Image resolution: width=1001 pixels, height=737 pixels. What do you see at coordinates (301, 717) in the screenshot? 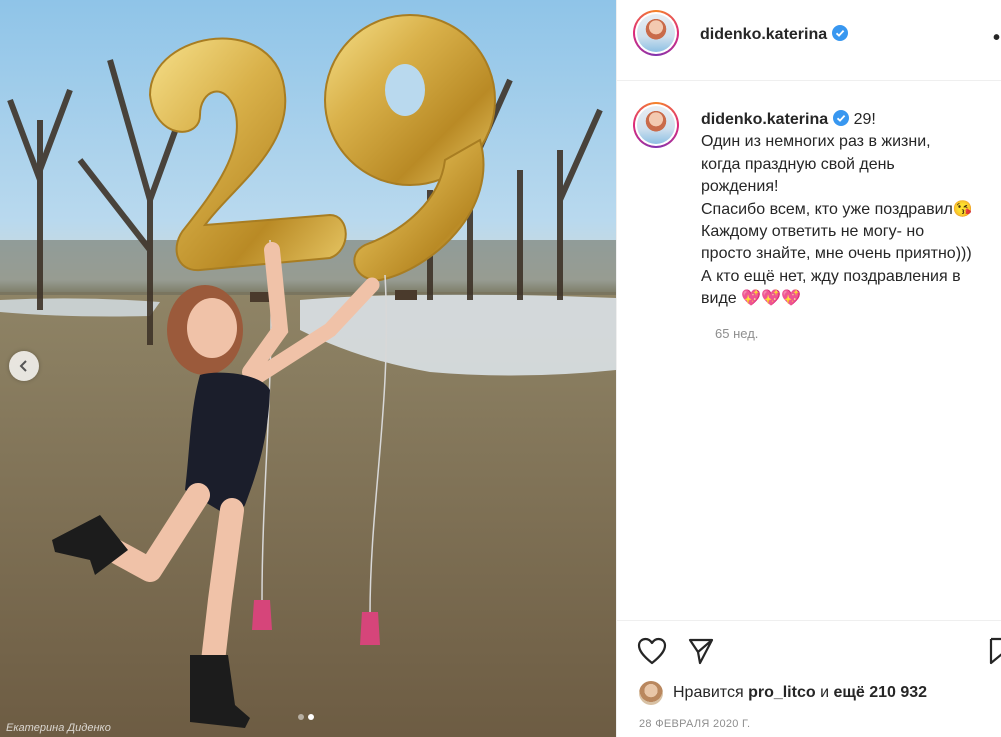
I see `carousel-dot` at bounding box center [301, 717].